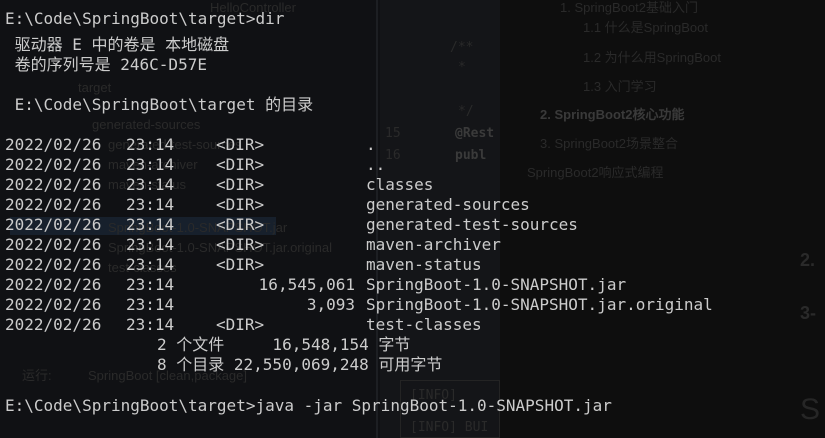  What do you see at coordinates (145, 18) in the screenshot?
I see `prompt-dir-command: E:\Code\SpringBoot\target>dir` at bounding box center [145, 18].